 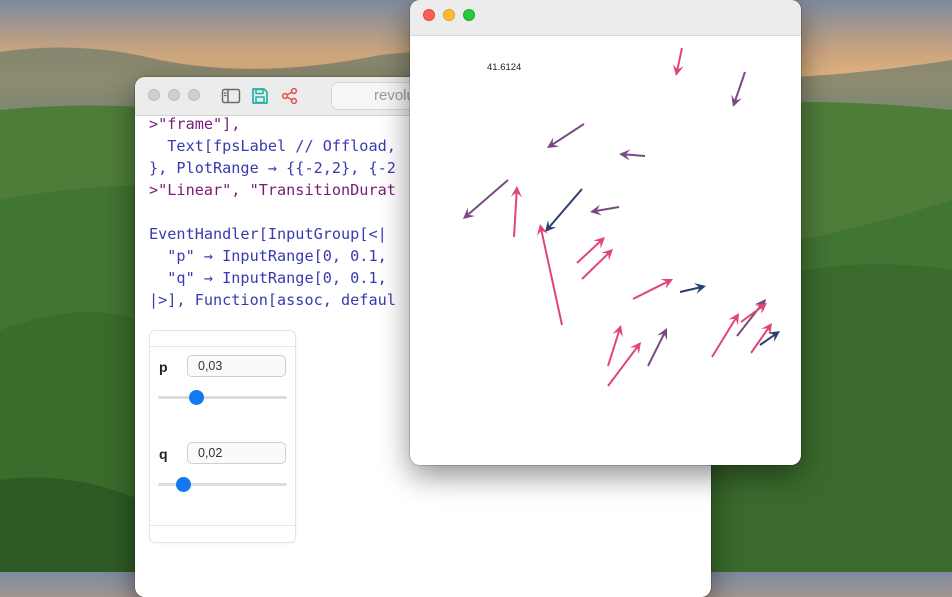 I want to click on sidebar-icon, so click(x=231, y=96).